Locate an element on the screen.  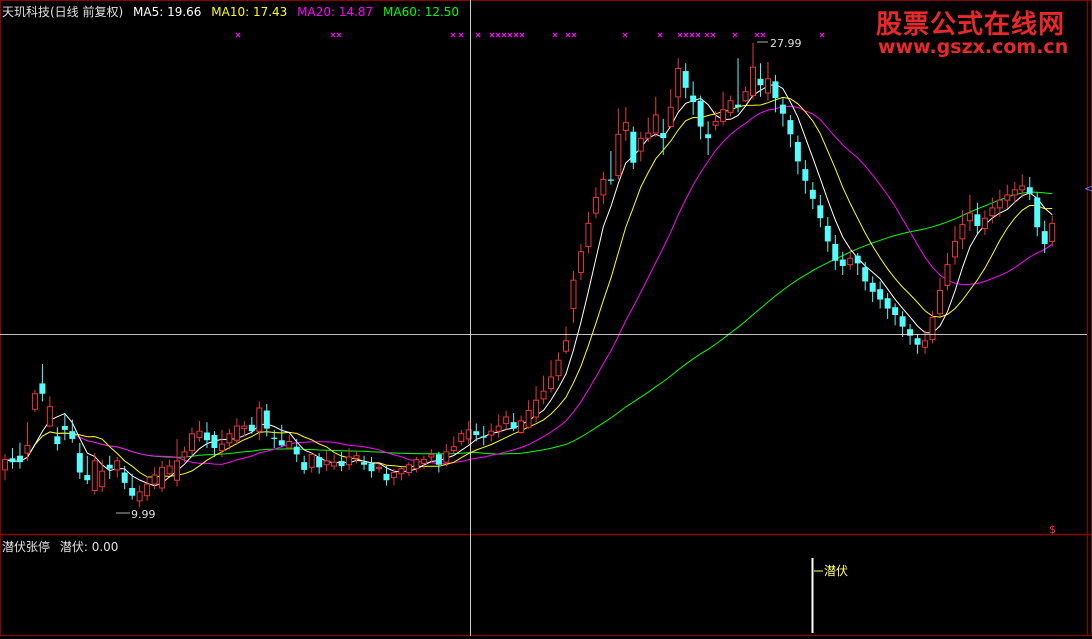
watermark-url: www.gszx.com.cn is located at coordinates (973, 47).